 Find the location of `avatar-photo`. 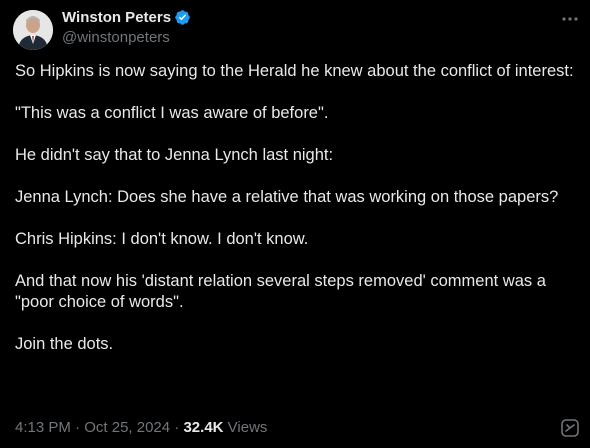

avatar-photo is located at coordinates (33, 30).